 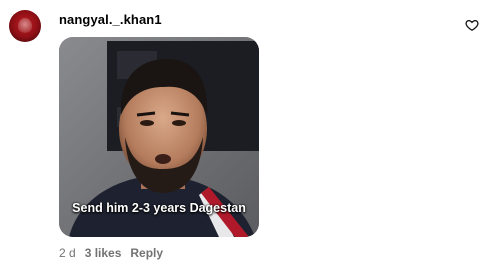 I want to click on comment-meta: 2 d 3 likes Reply, so click(x=111, y=253).